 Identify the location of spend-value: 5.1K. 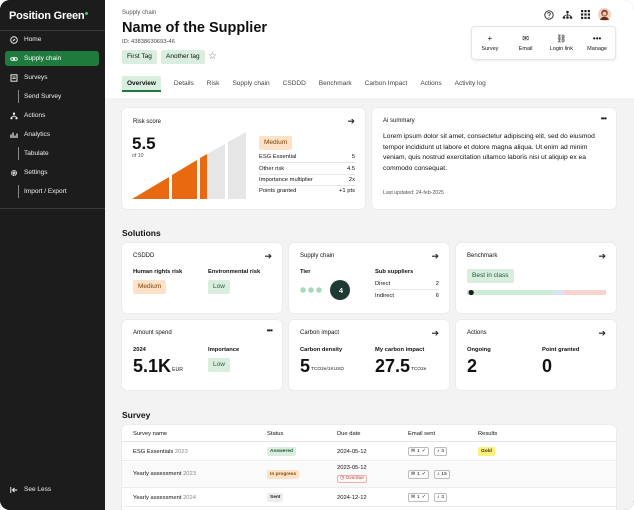
(152, 366).